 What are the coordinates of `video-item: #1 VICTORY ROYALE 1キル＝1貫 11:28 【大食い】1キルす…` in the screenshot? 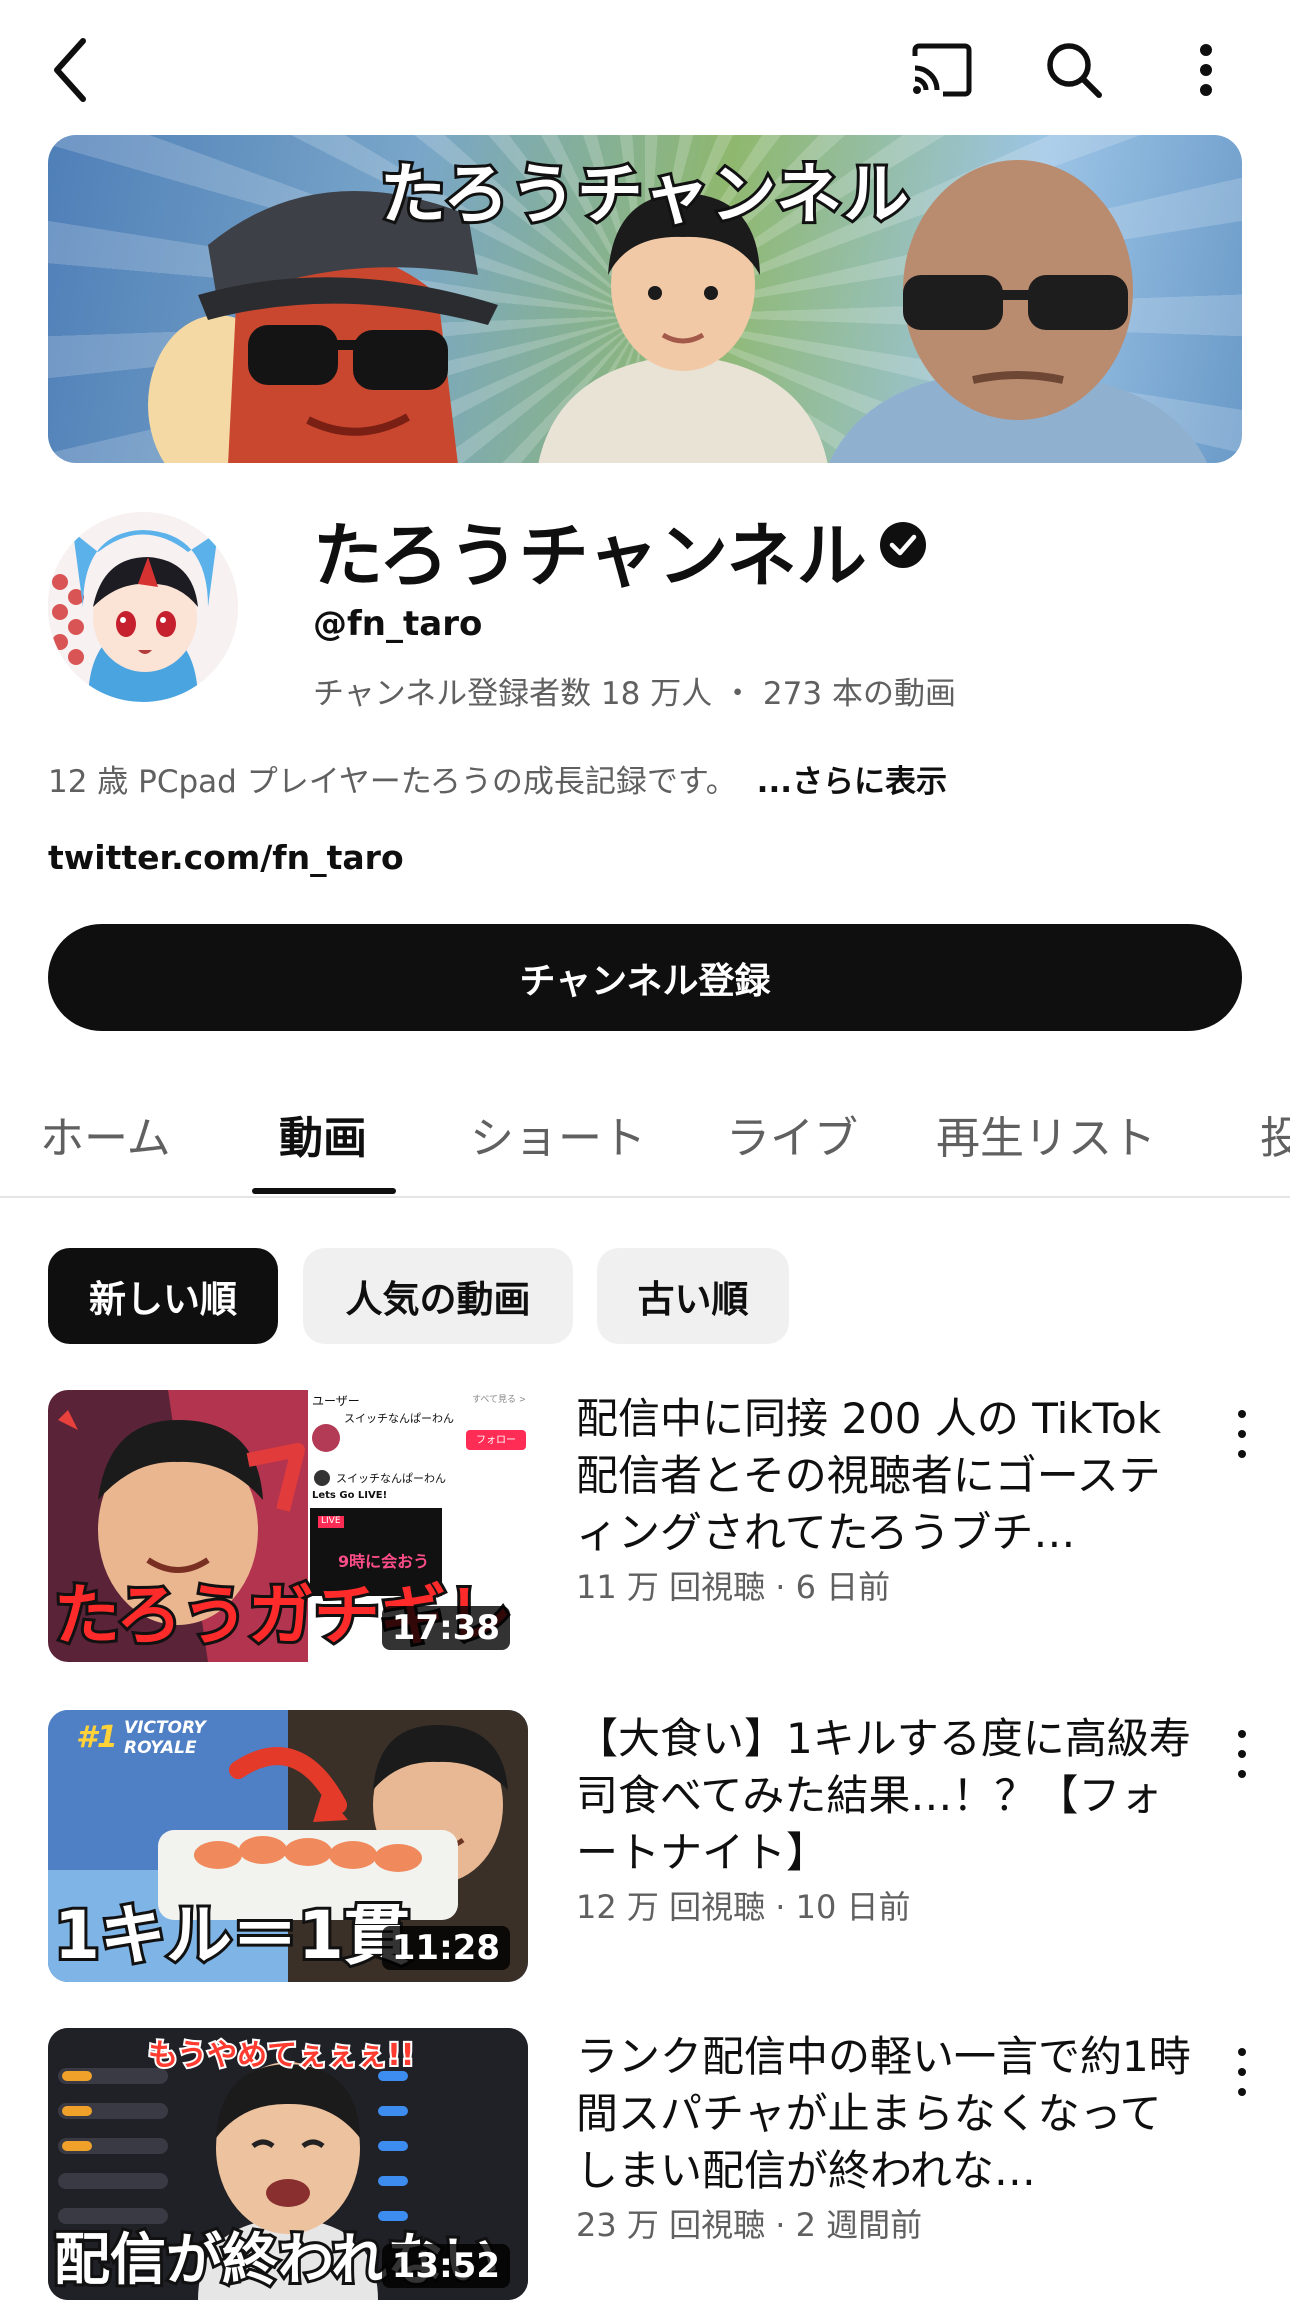 It's located at (645, 1846).